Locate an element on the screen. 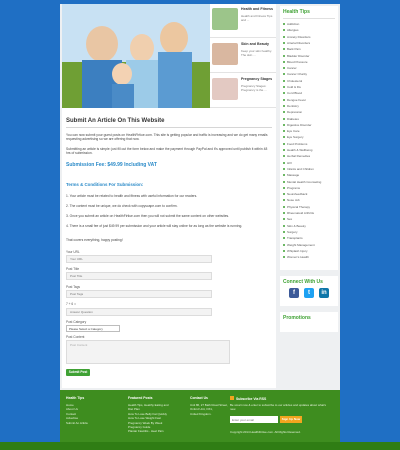 The width and height of the screenshot is (400, 450). footer-column-title: Health Tips is located at coordinates (75, 398).